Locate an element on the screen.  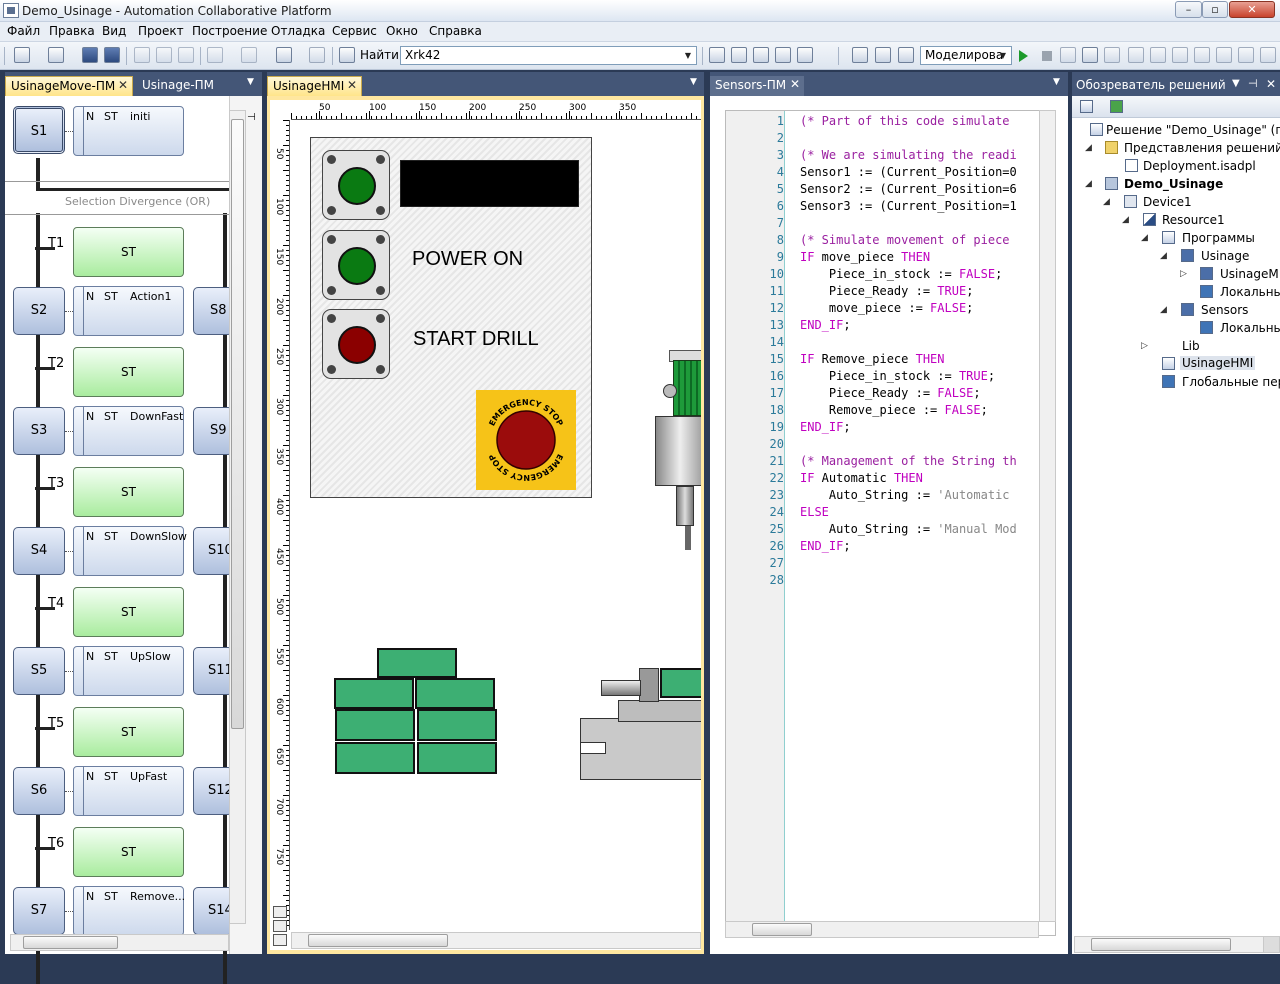
grid-snap-icon is located at coordinates (883, 55).